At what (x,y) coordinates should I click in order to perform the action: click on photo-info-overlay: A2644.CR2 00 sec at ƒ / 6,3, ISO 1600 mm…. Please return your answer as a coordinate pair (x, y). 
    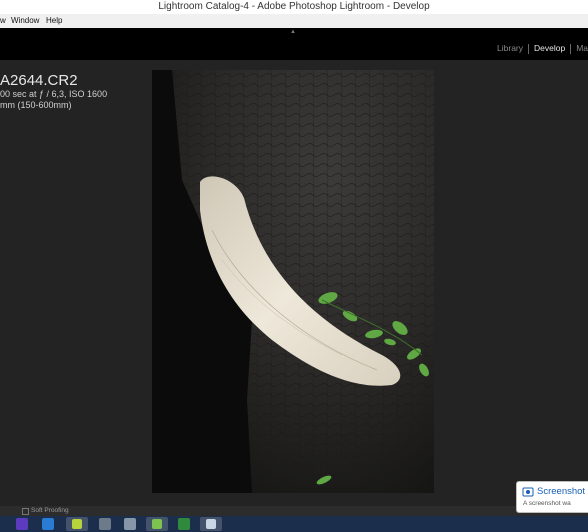
    Looking at the image, I should click on (53, 91).